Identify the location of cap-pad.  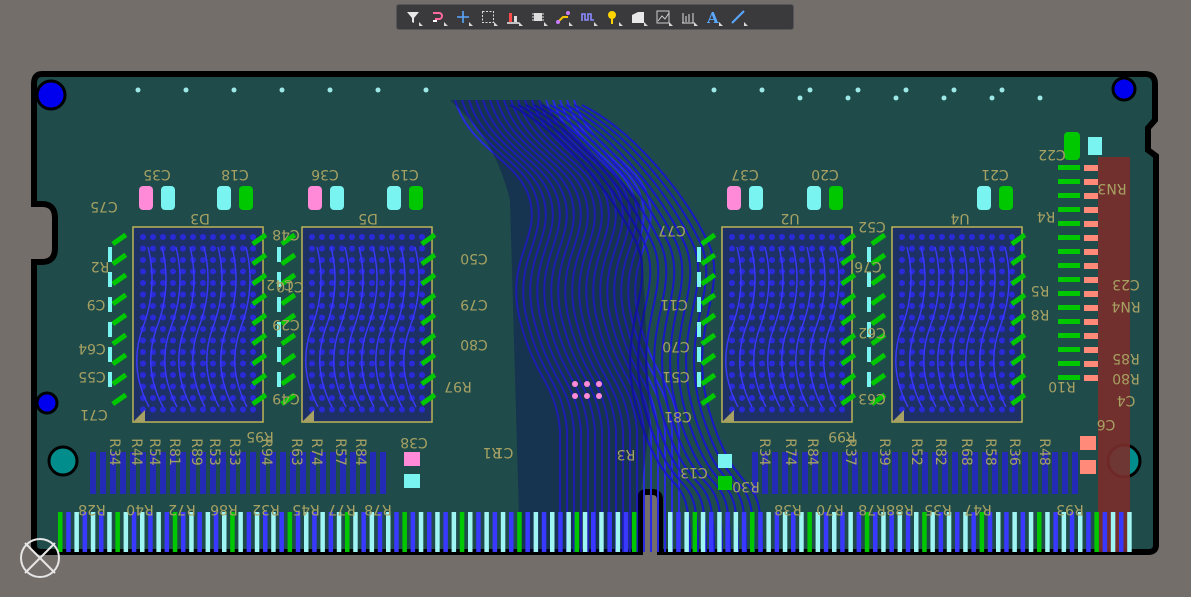
(734, 198).